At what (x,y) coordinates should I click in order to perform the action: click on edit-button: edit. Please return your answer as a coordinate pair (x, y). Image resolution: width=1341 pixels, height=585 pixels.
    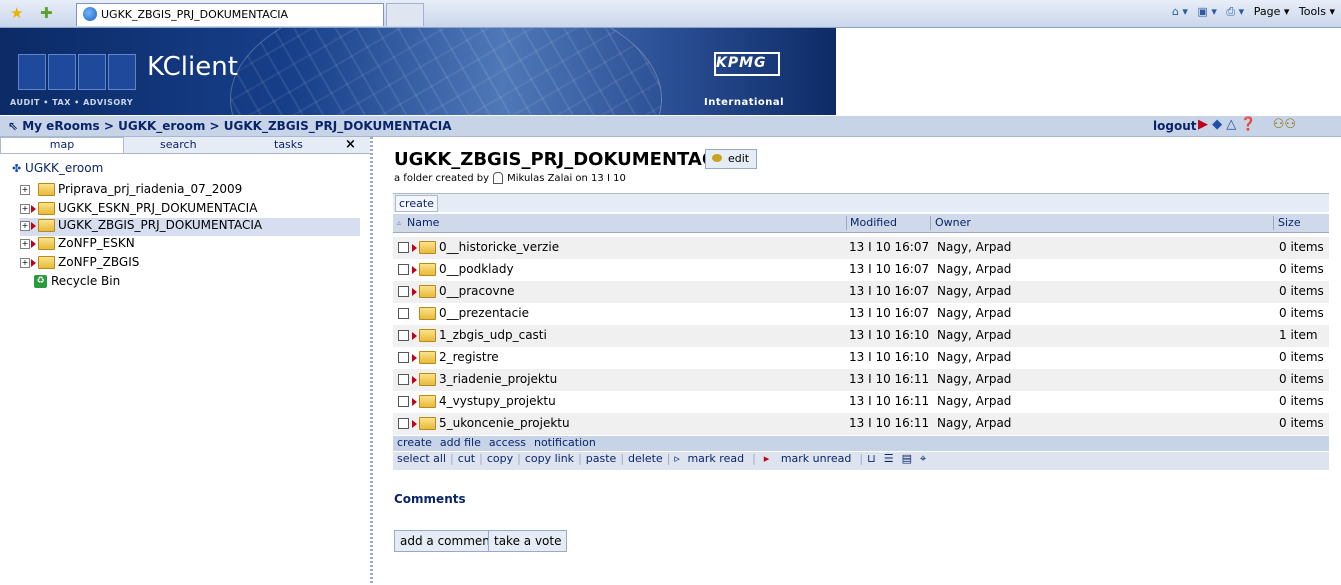
    Looking at the image, I should click on (731, 159).